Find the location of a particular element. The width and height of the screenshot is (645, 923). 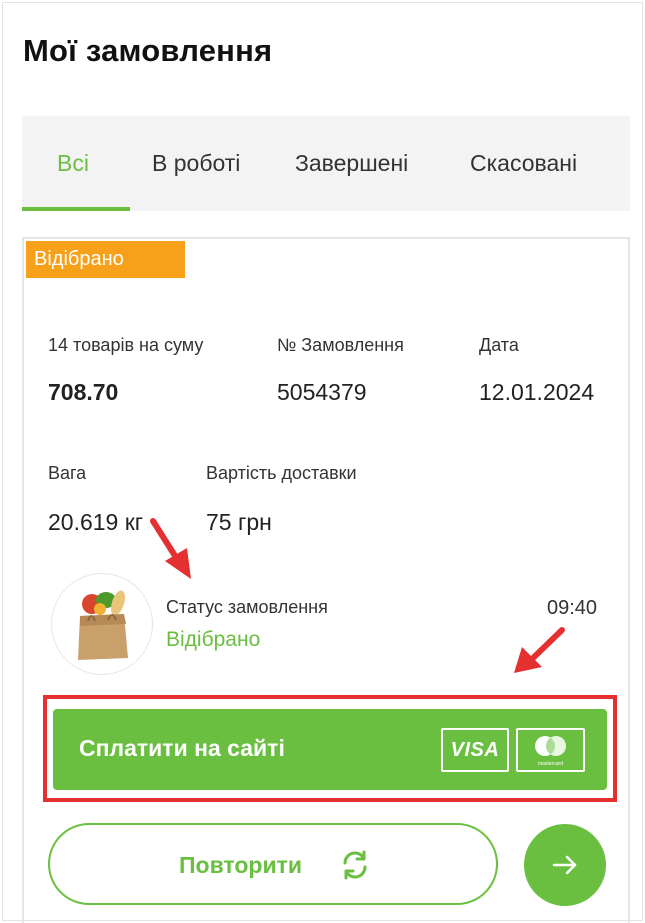

status-time: 09:40 is located at coordinates (572, 608).